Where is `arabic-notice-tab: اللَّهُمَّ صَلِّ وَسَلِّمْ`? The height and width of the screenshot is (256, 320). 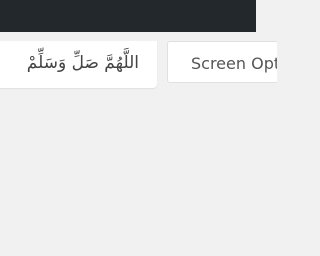
arabic-notice-tab: اللَّهُمَّ صَلِّ وَسَلِّمْ is located at coordinates (78, 64).